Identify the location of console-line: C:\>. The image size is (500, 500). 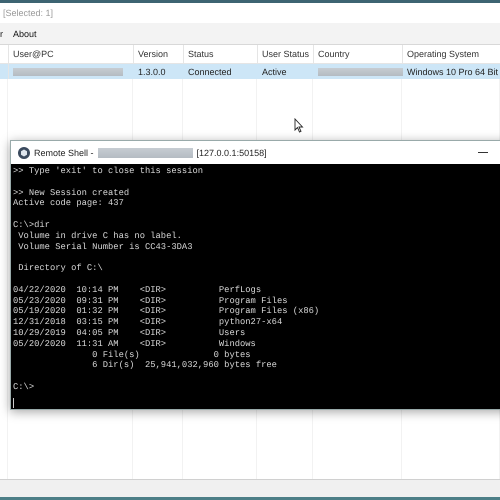
(23, 387).